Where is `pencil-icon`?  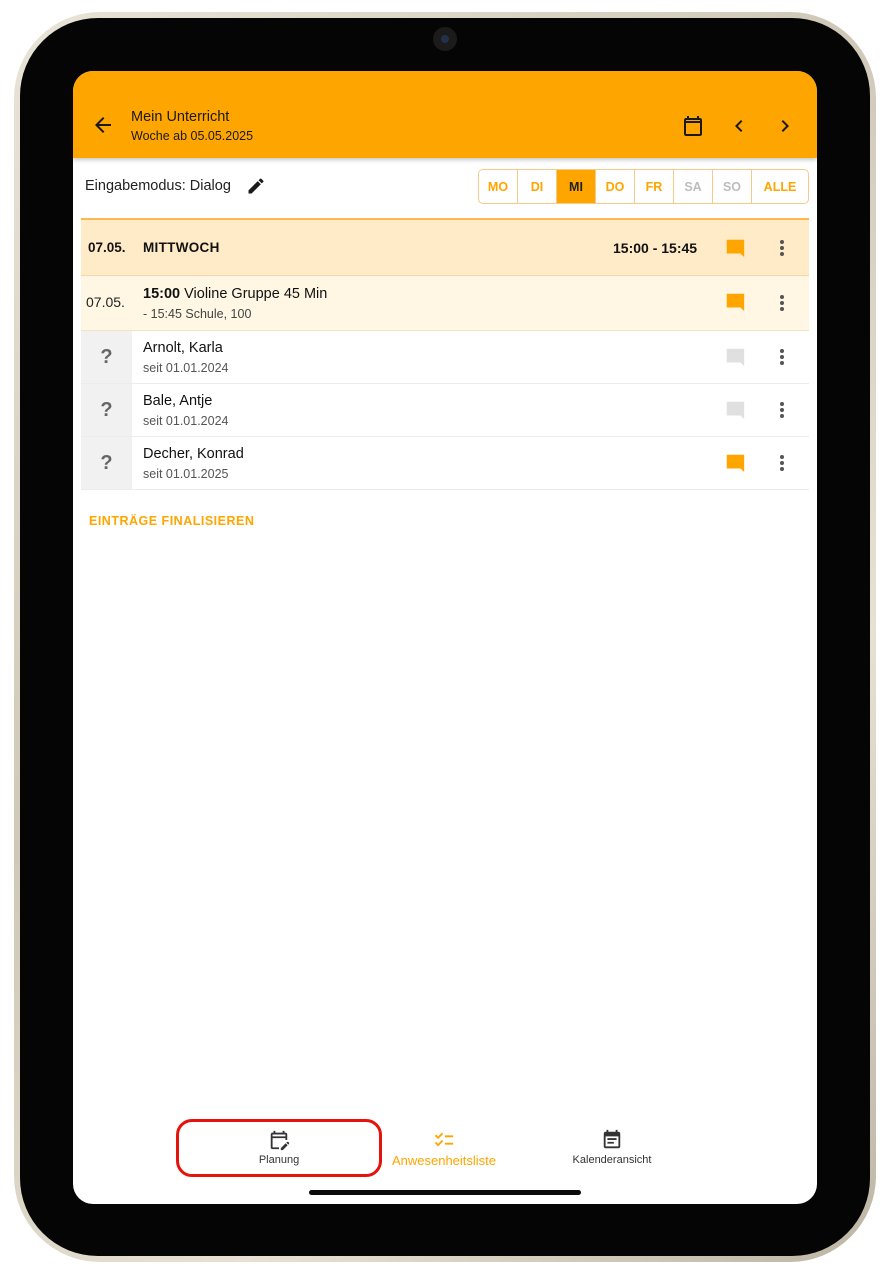 pencil-icon is located at coordinates (256, 186).